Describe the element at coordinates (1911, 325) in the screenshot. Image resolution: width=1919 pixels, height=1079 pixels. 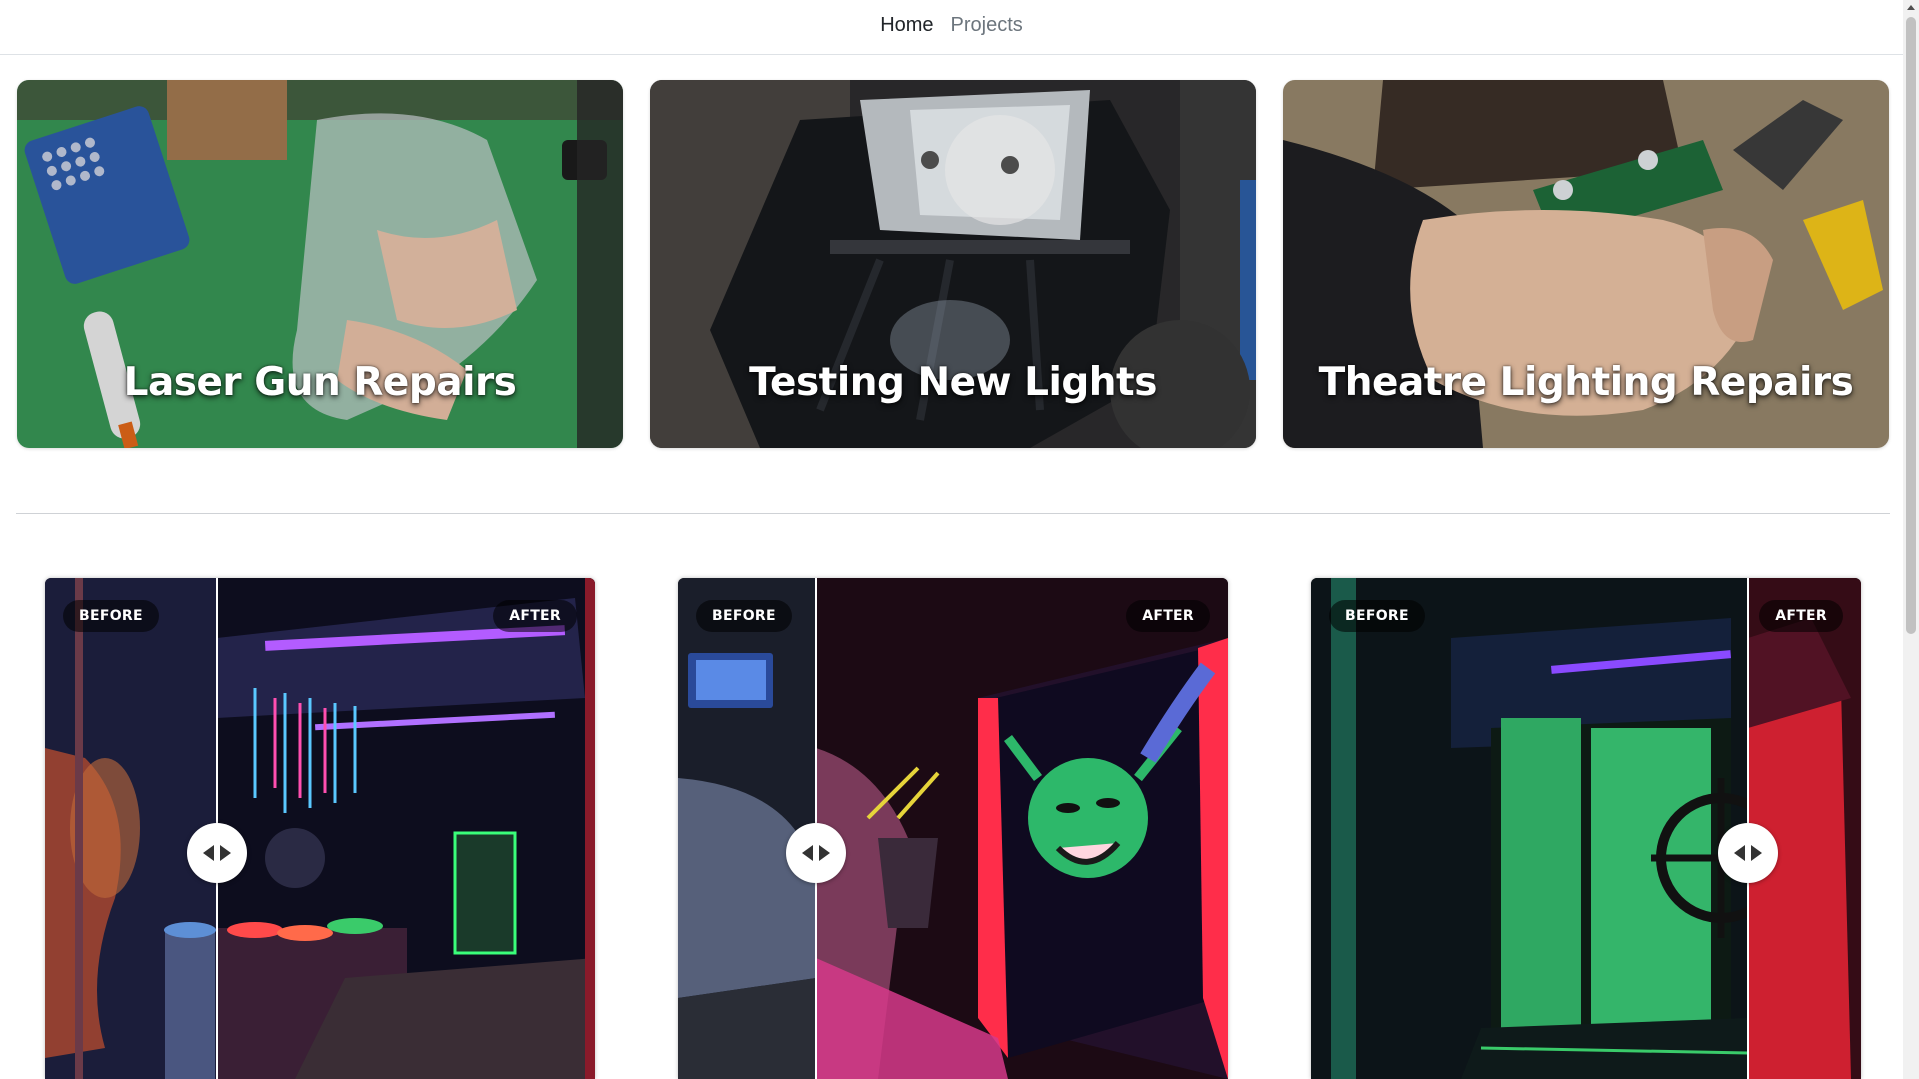
I see `scrollbar-thumb` at that location.